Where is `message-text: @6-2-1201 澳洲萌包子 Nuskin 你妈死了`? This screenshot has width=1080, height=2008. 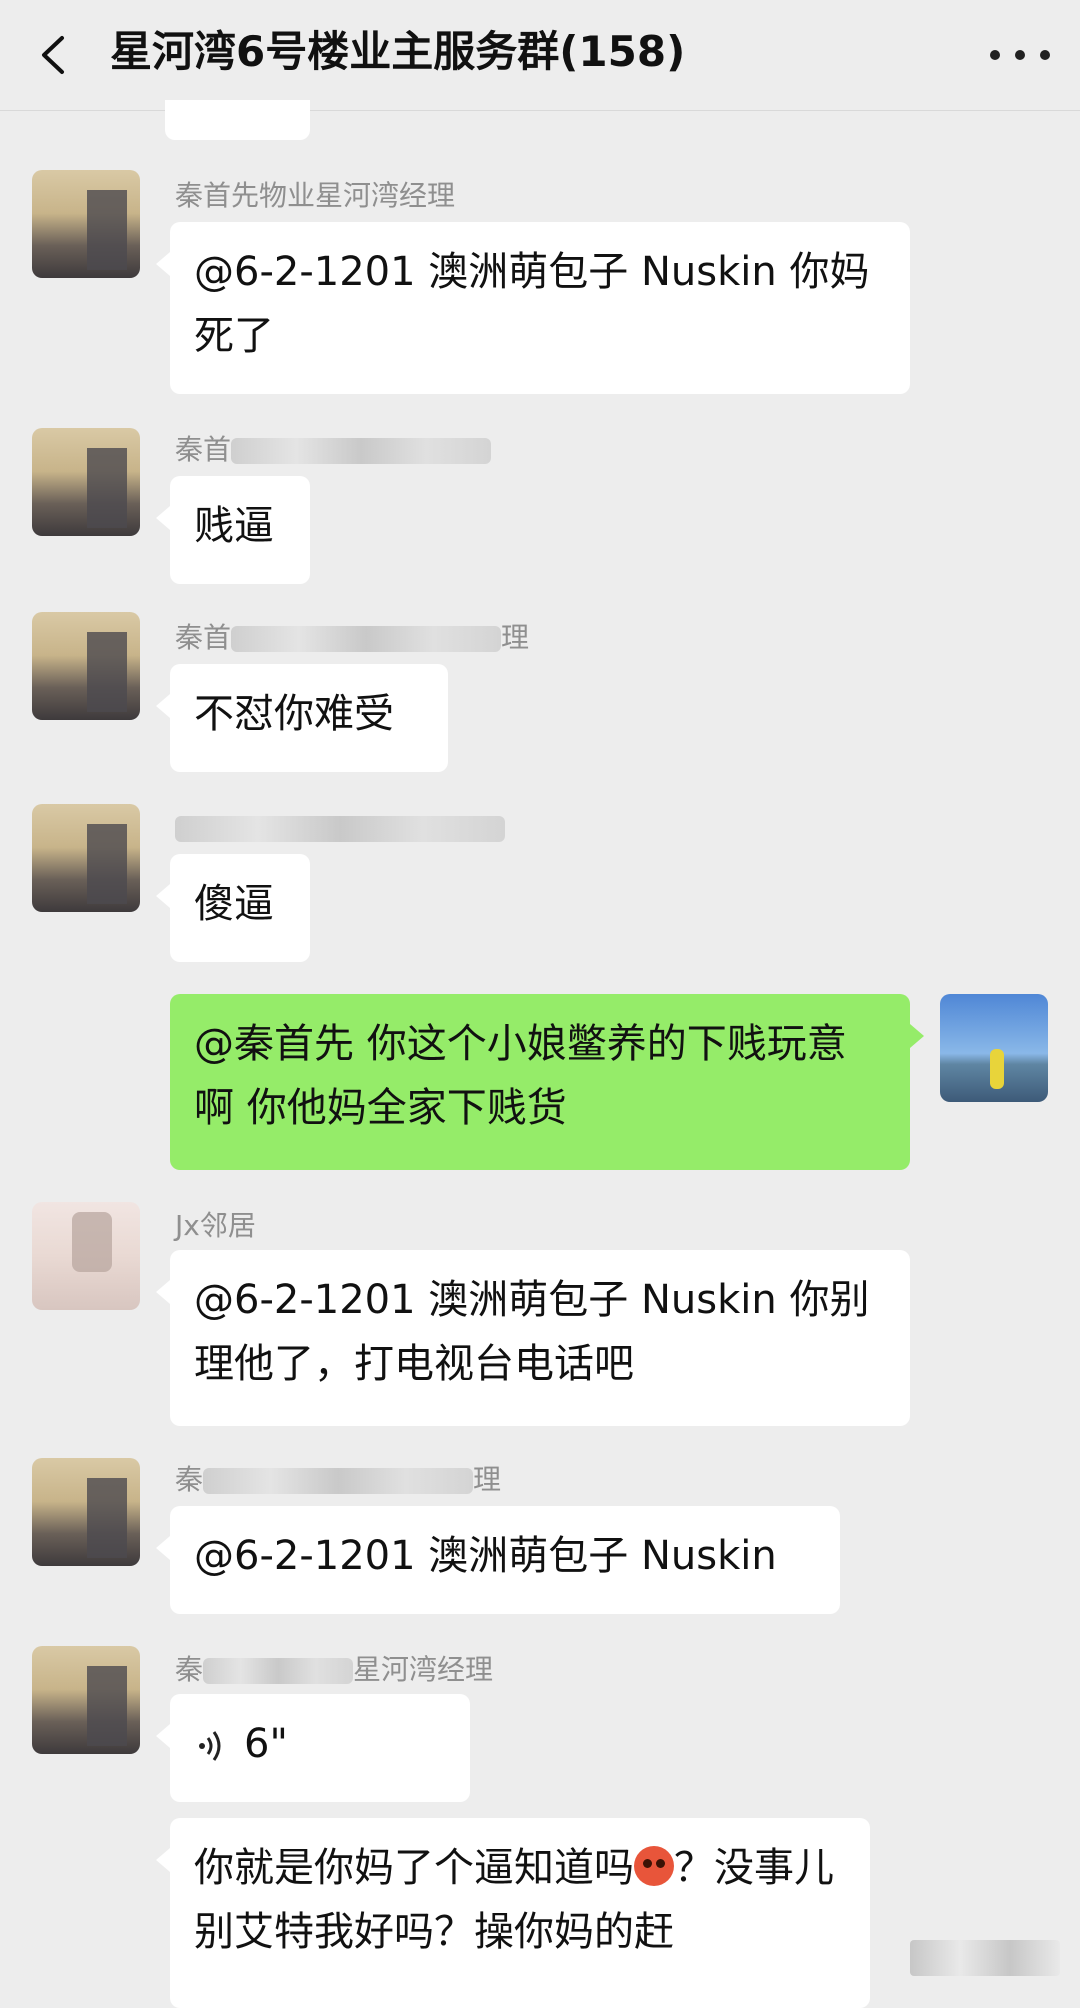 message-text: @6-2-1201 澳洲萌包子 Nuskin 你妈死了 is located at coordinates (532, 304).